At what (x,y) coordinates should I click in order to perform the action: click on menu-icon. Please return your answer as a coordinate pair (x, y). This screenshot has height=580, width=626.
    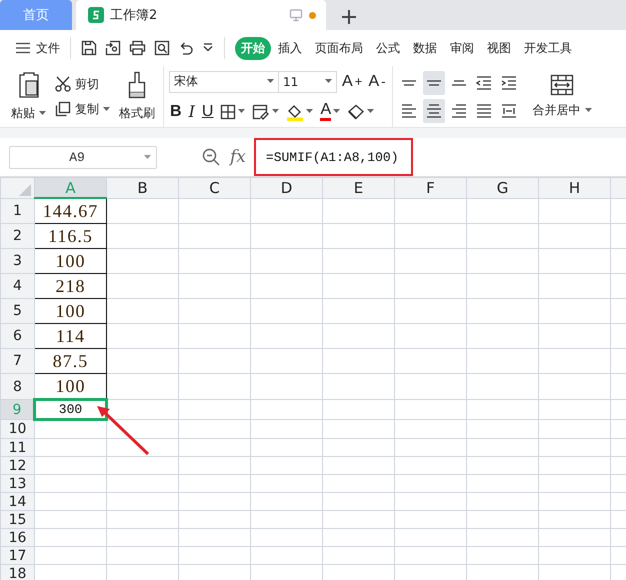
    Looking at the image, I should click on (23, 48).